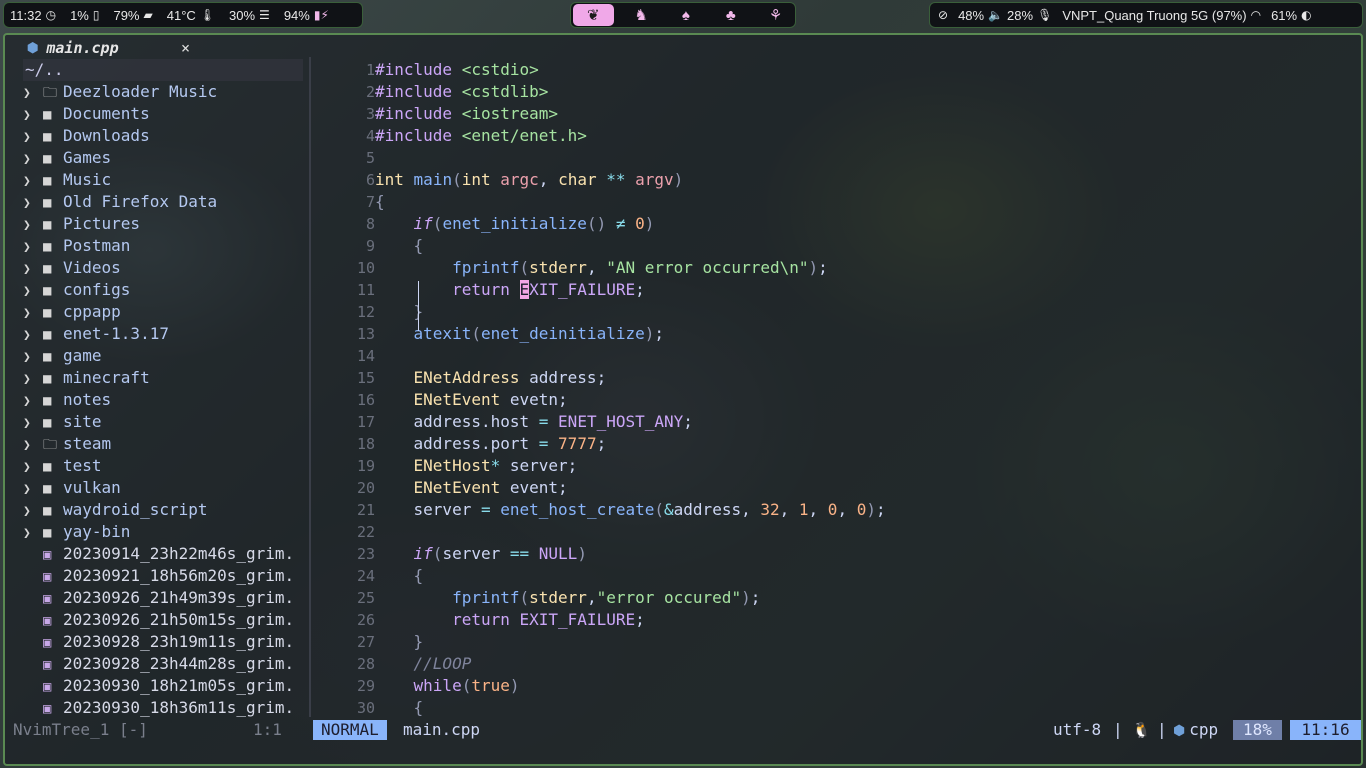 This screenshot has width=1366, height=768. I want to click on tree-folder: ❯ ■ enet-1.3.17, so click(96, 334).